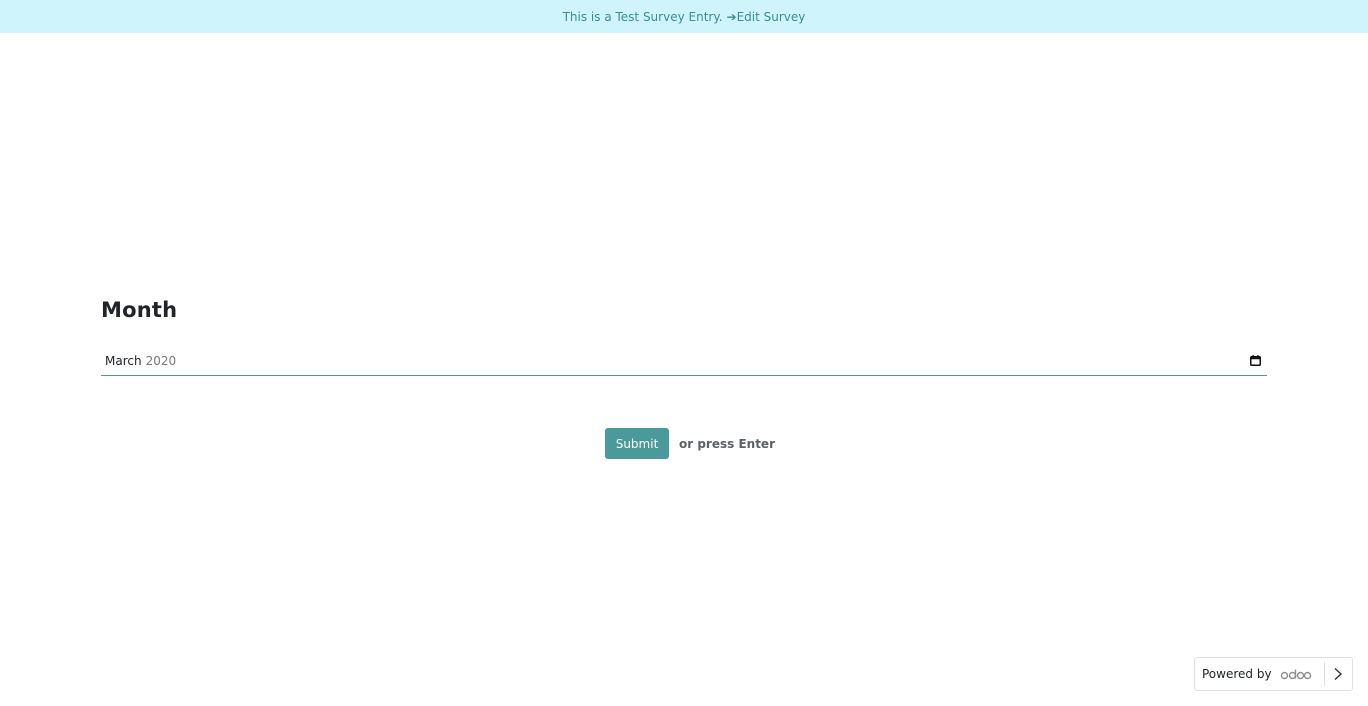  I want to click on month-value: March, so click(123, 361).